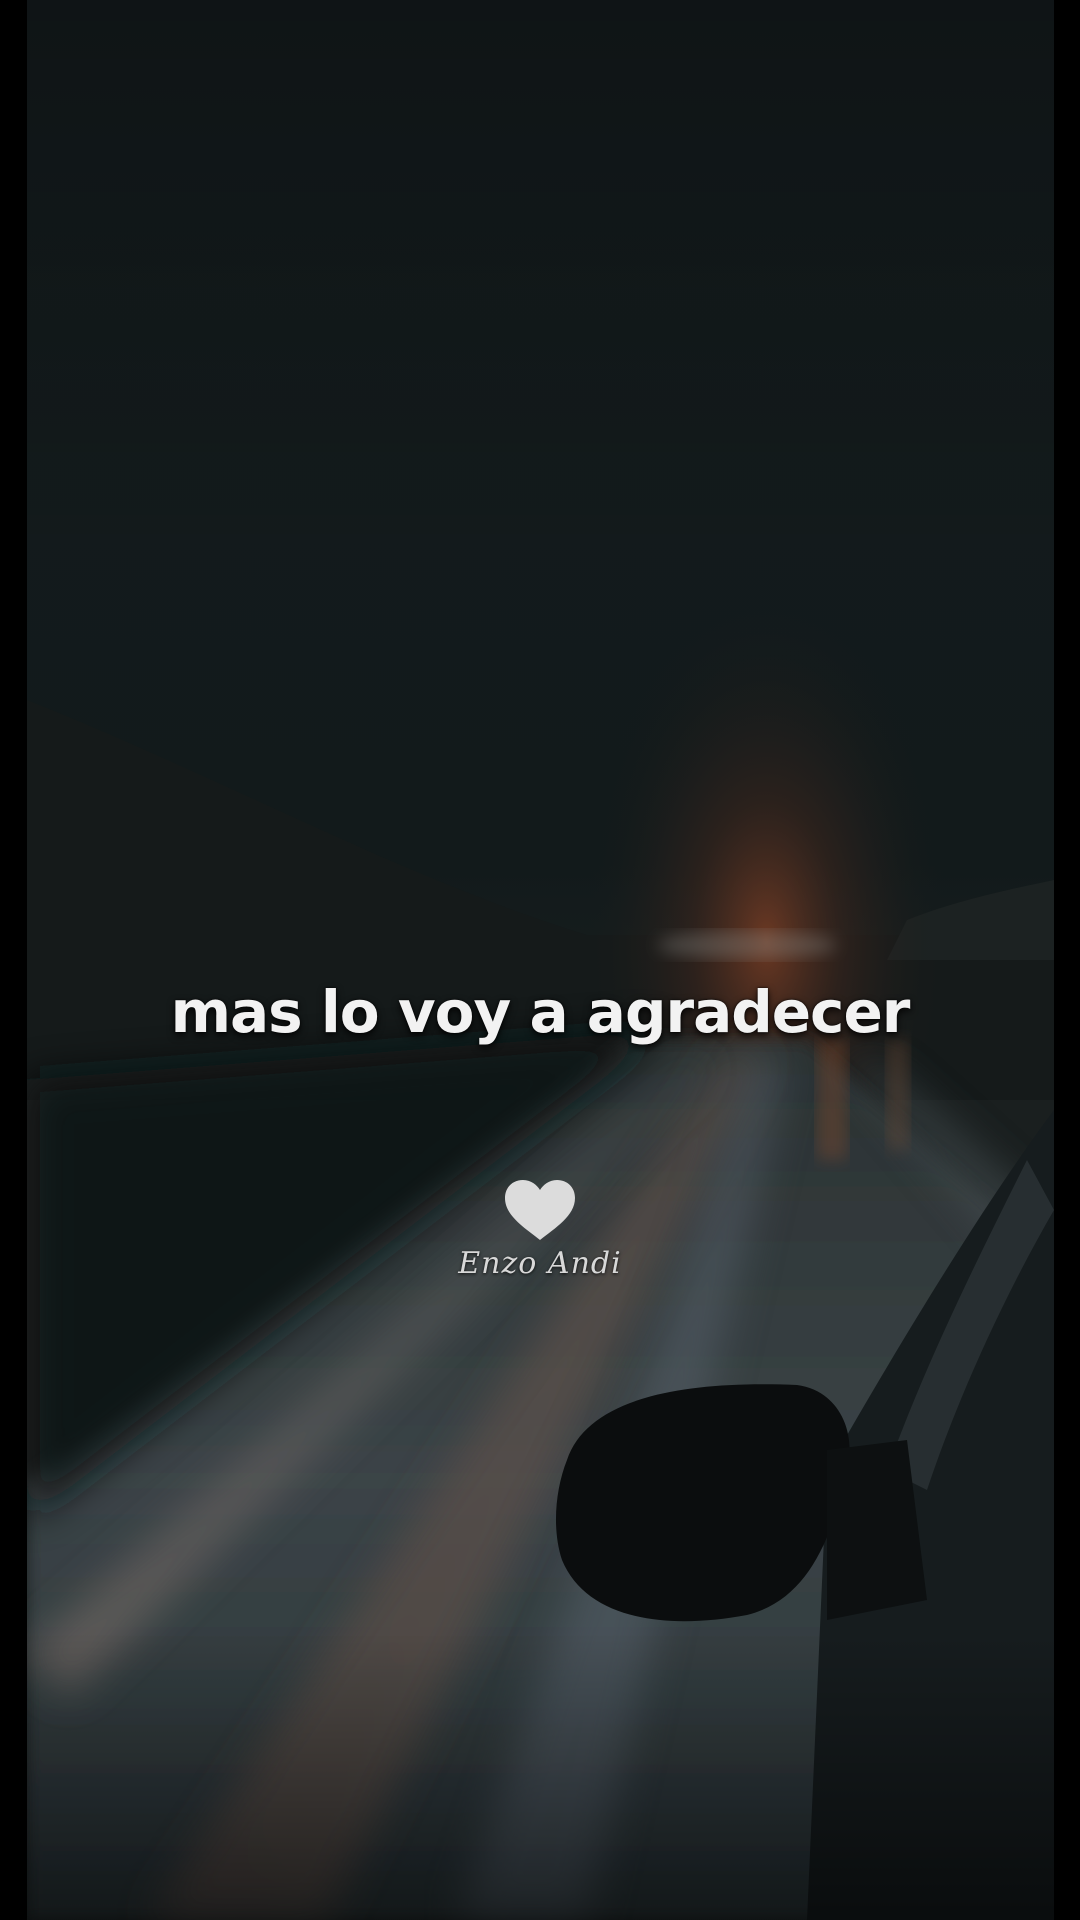 The image size is (1080, 1920). What do you see at coordinates (1067, 960) in the screenshot?
I see `right-letterbox` at bounding box center [1067, 960].